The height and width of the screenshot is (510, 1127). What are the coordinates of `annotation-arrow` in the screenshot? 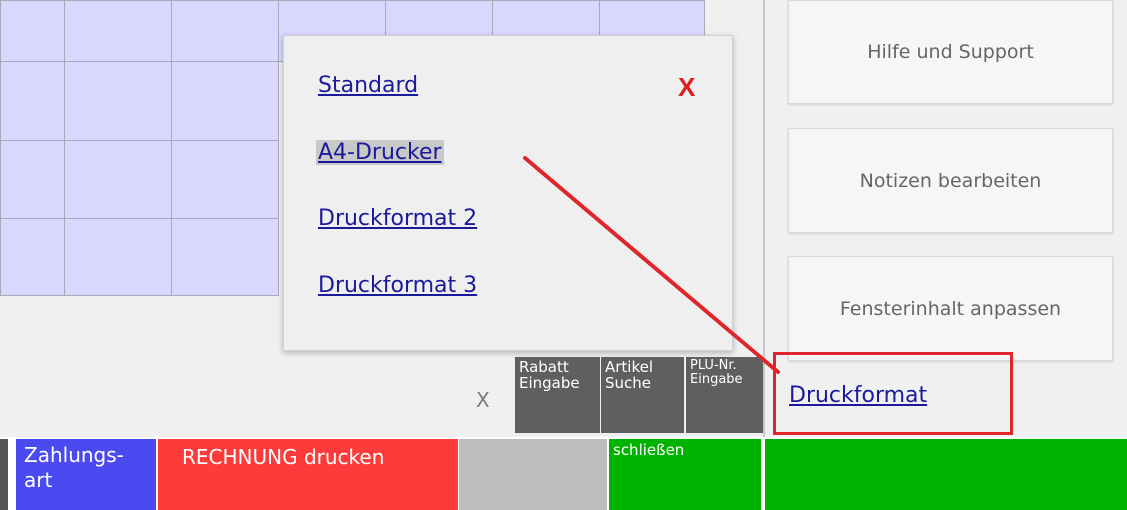 It's located at (651, 265).